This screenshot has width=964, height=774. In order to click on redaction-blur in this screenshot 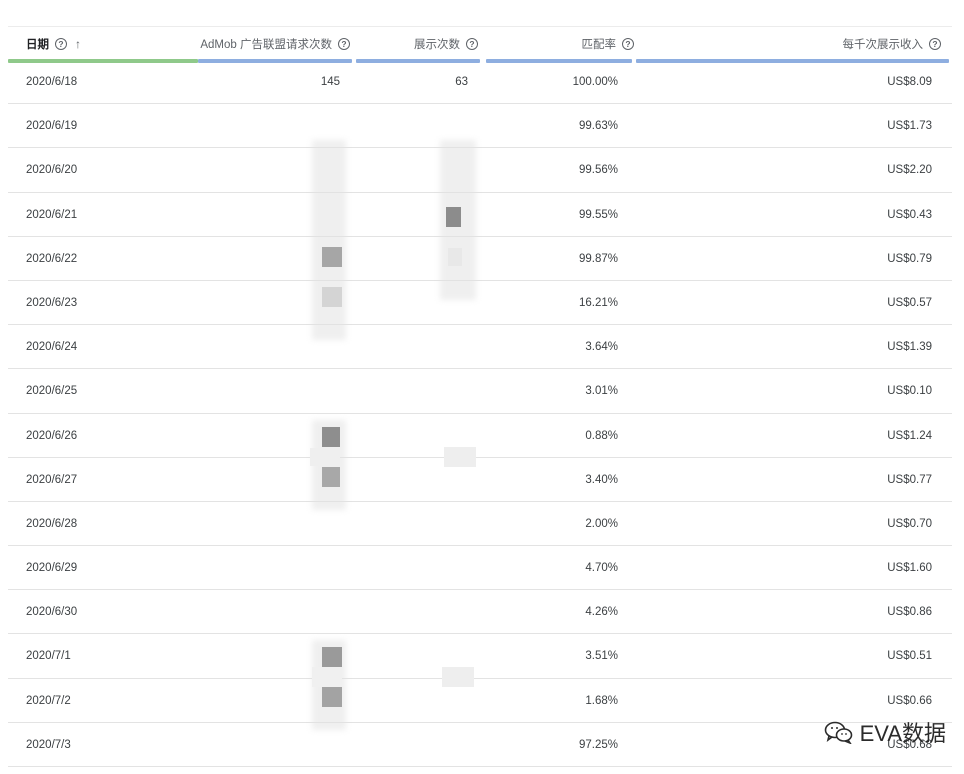, I will do `click(329, 240)`.